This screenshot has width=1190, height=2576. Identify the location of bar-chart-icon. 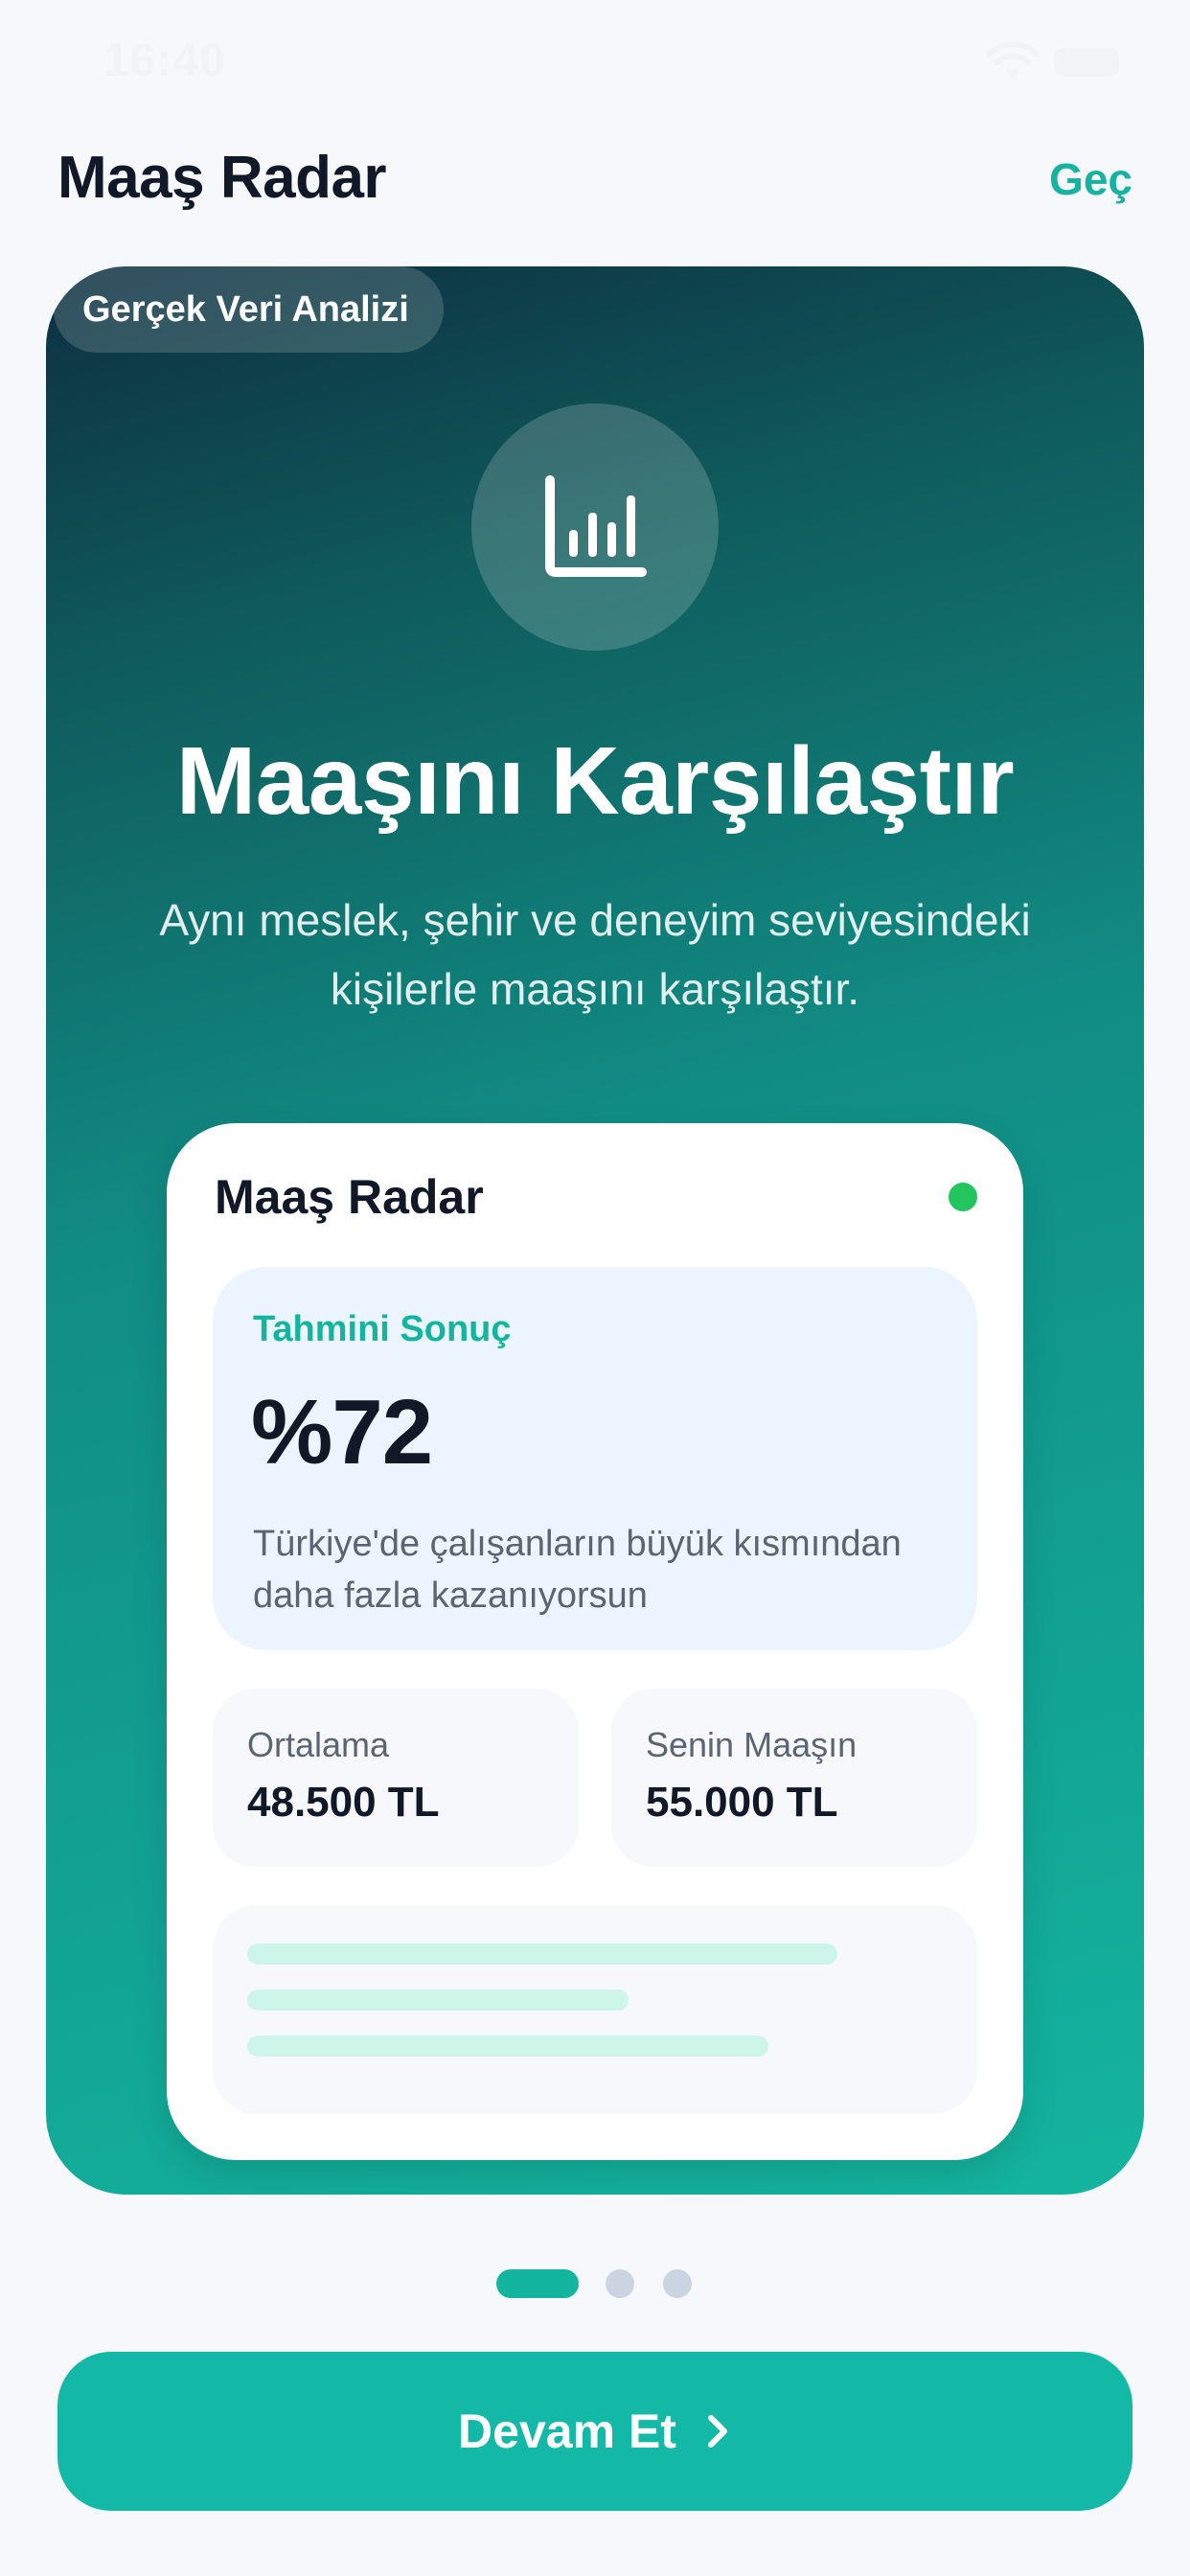
(596, 526).